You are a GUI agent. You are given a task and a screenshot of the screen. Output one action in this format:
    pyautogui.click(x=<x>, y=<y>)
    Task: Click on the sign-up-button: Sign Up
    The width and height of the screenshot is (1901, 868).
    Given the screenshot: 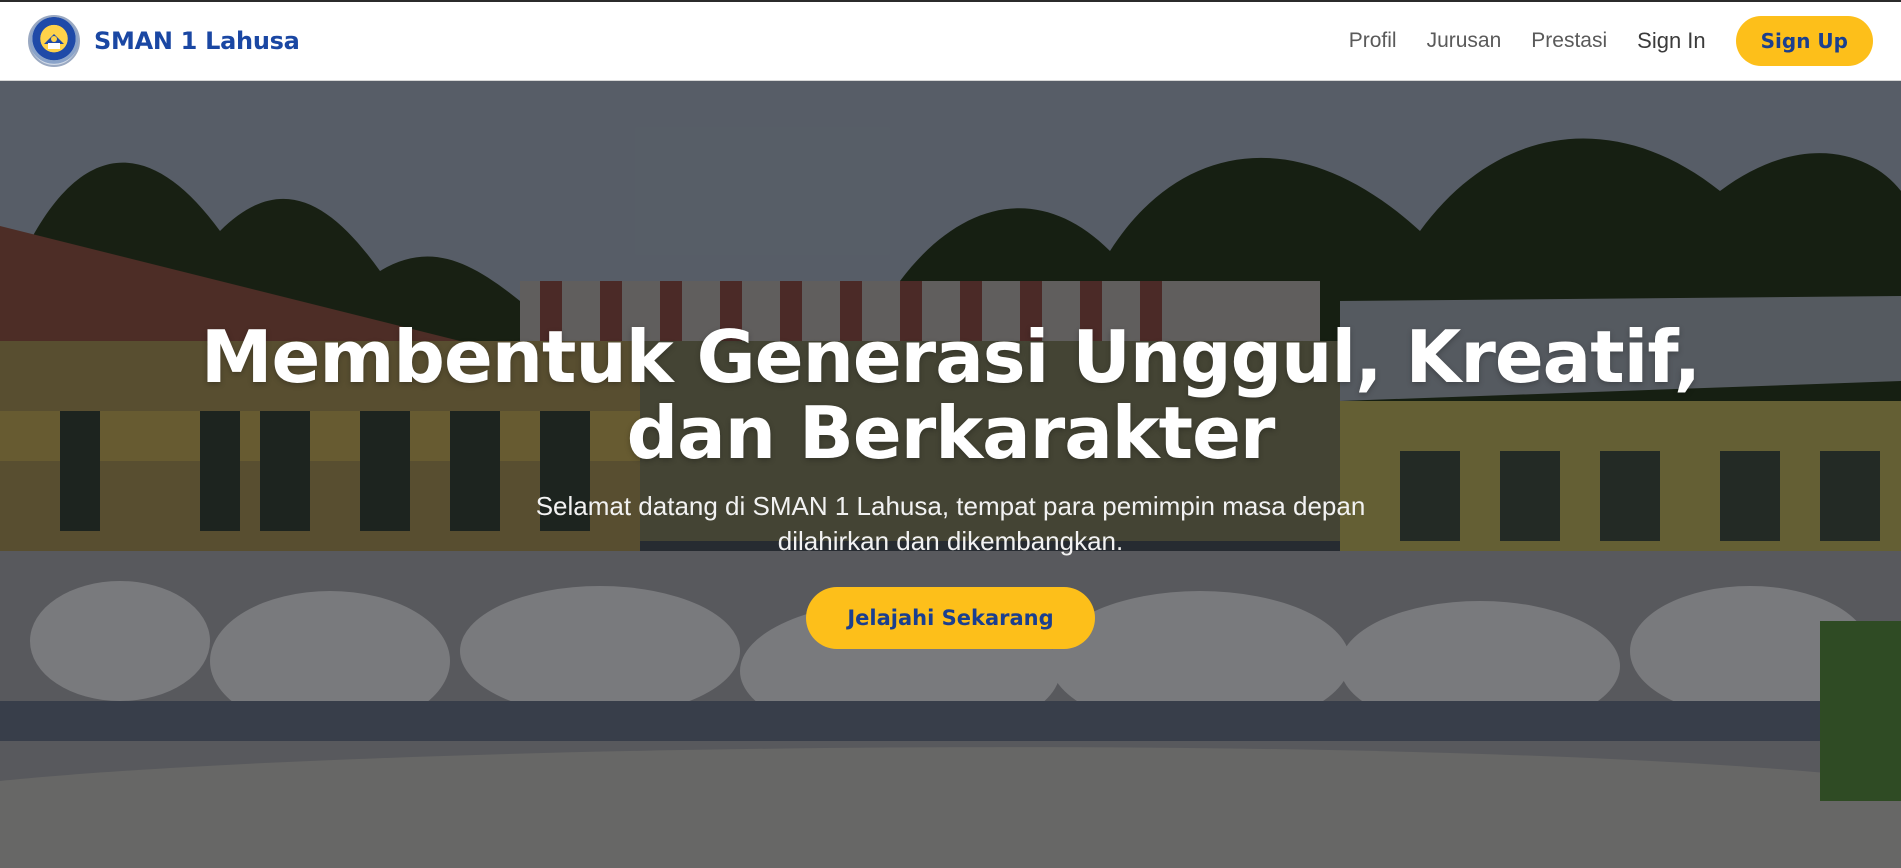 What is the action you would take?
    pyautogui.click(x=1804, y=41)
    